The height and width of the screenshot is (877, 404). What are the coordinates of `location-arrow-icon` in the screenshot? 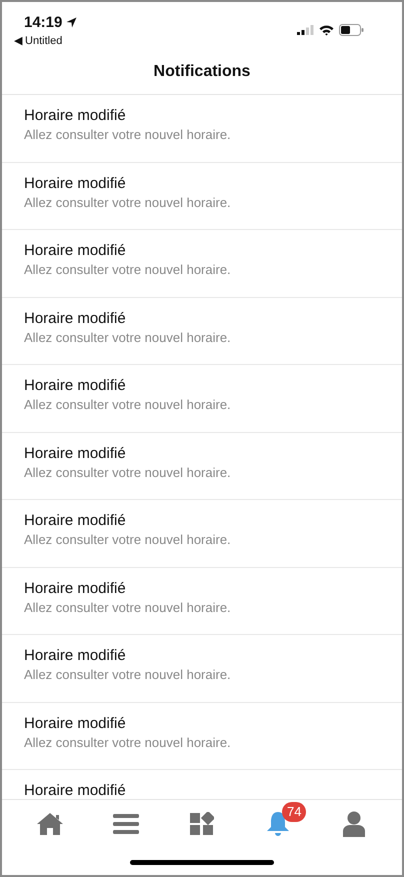 It's located at (72, 22).